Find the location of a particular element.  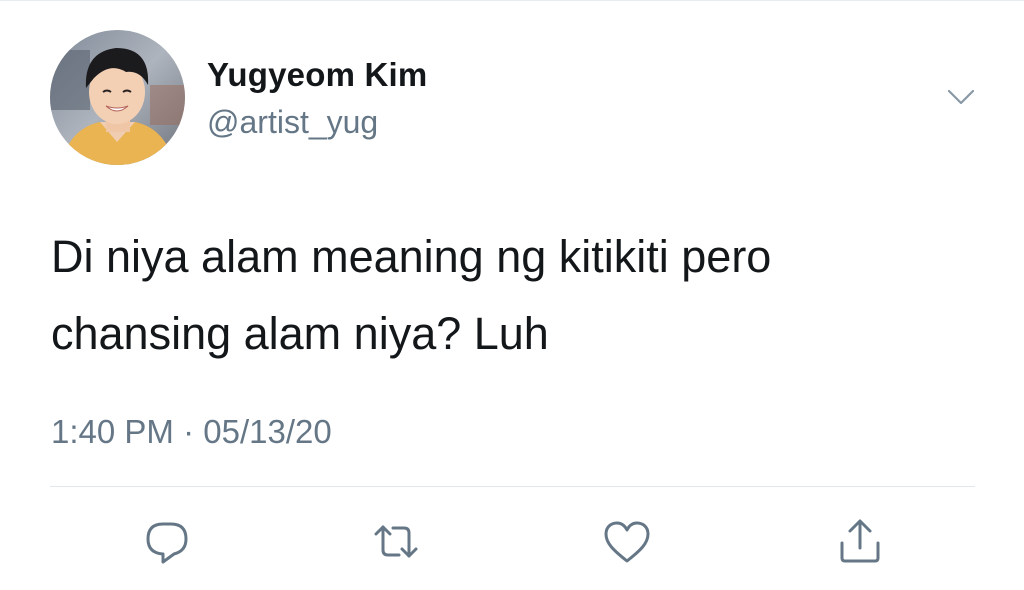

tweet-text-line: chansing alam niya? Luh is located at coordinates (300, 333).